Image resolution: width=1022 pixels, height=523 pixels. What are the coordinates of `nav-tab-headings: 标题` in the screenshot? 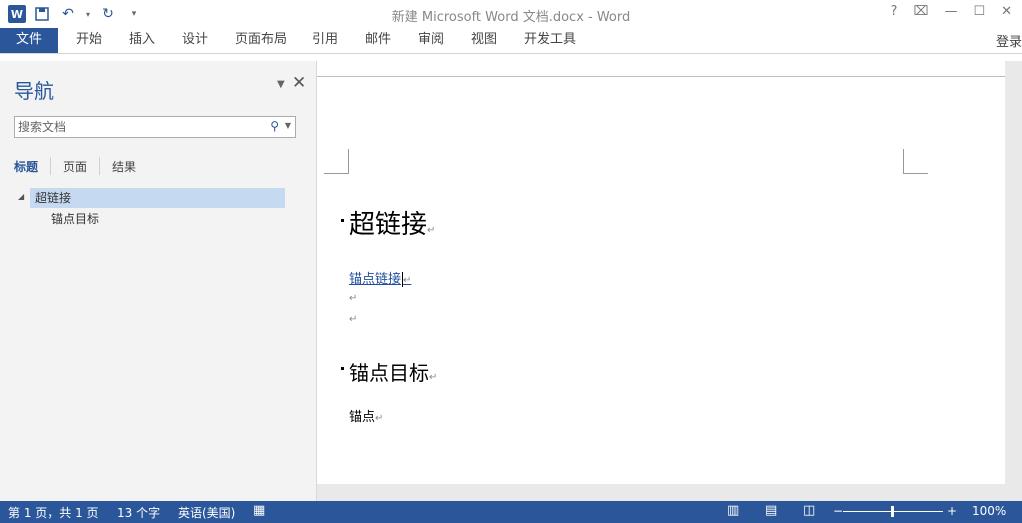 It's located at (32, 166).